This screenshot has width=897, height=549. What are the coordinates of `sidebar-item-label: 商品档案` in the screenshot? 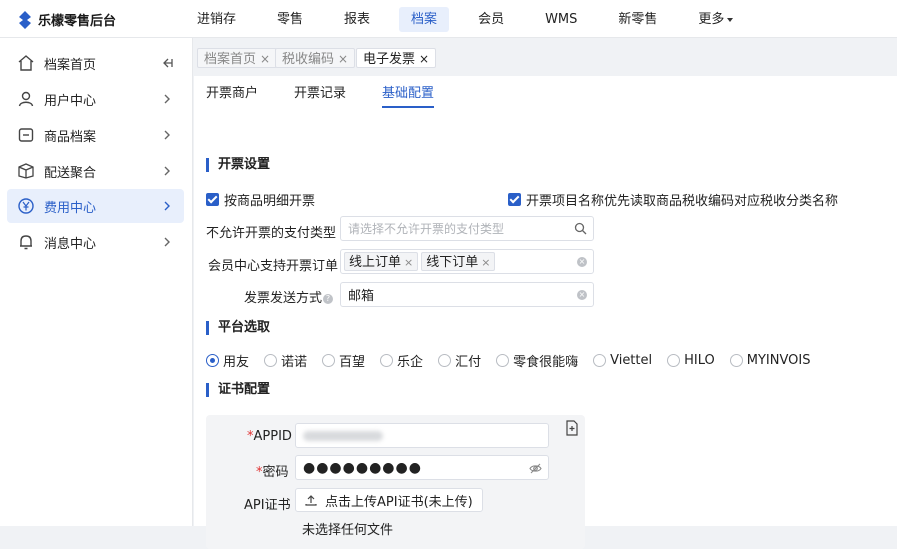 It's located at (70, 137).